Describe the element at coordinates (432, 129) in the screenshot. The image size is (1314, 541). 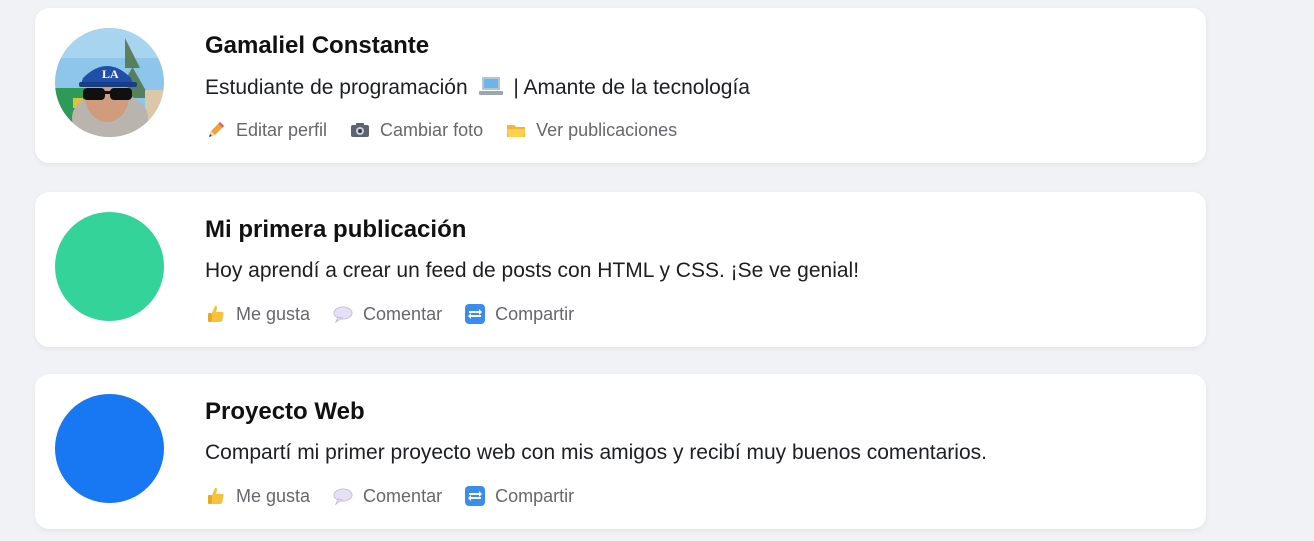
I see `change-photo-label: Cambiar foto` at that location.